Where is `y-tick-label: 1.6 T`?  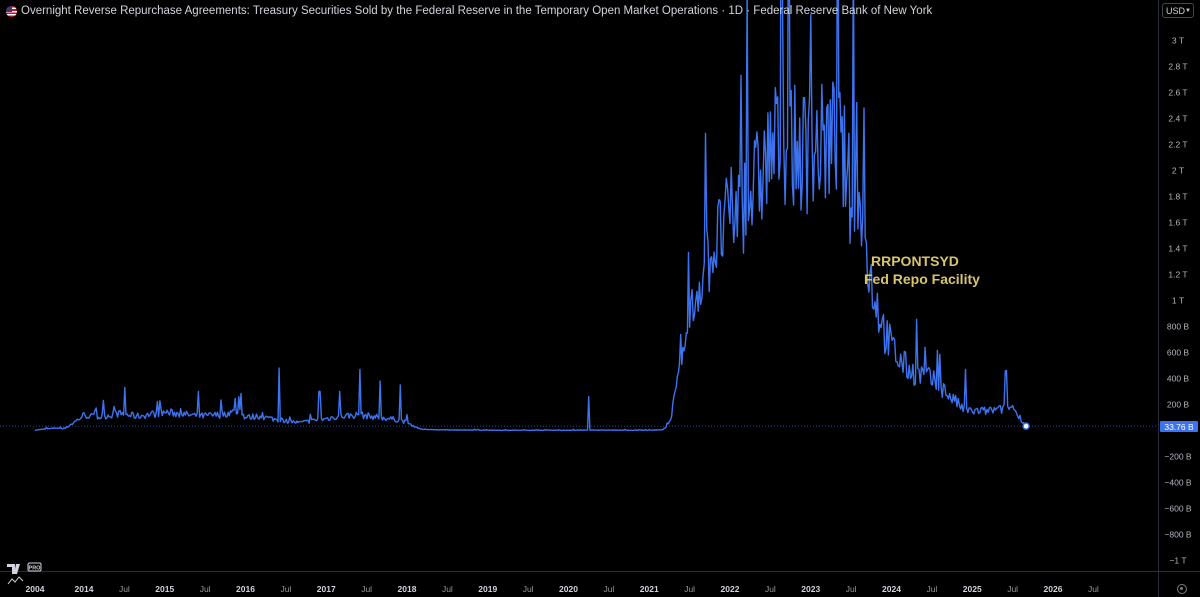
y-tick-label: 1.6 T is located at coordinates (1177, 223).